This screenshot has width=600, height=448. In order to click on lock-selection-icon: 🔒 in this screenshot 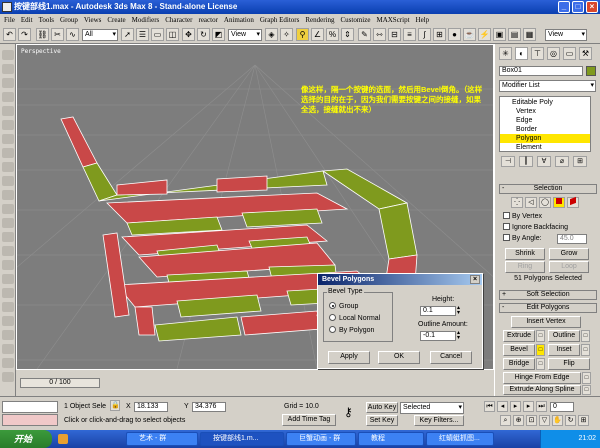, I will do `click(115, 405)`.